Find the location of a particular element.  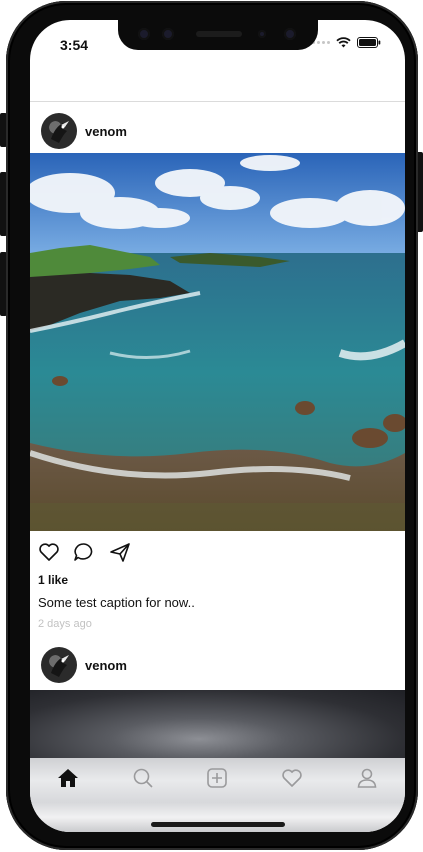

status-time: 3:54 is located at coordinates (74, 45).